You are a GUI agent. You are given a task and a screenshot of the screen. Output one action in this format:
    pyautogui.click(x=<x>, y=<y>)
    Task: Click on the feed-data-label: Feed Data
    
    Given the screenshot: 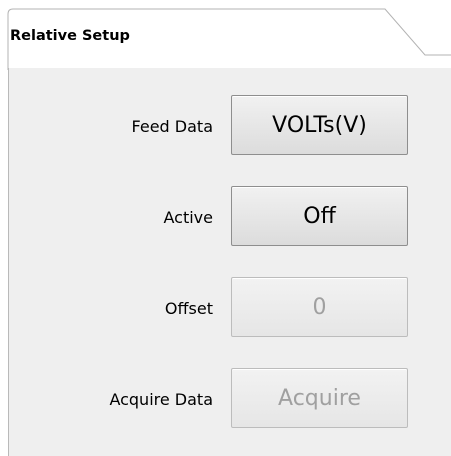 What is the action you would take?
    pyautogui.click(x=172, y=126)
    